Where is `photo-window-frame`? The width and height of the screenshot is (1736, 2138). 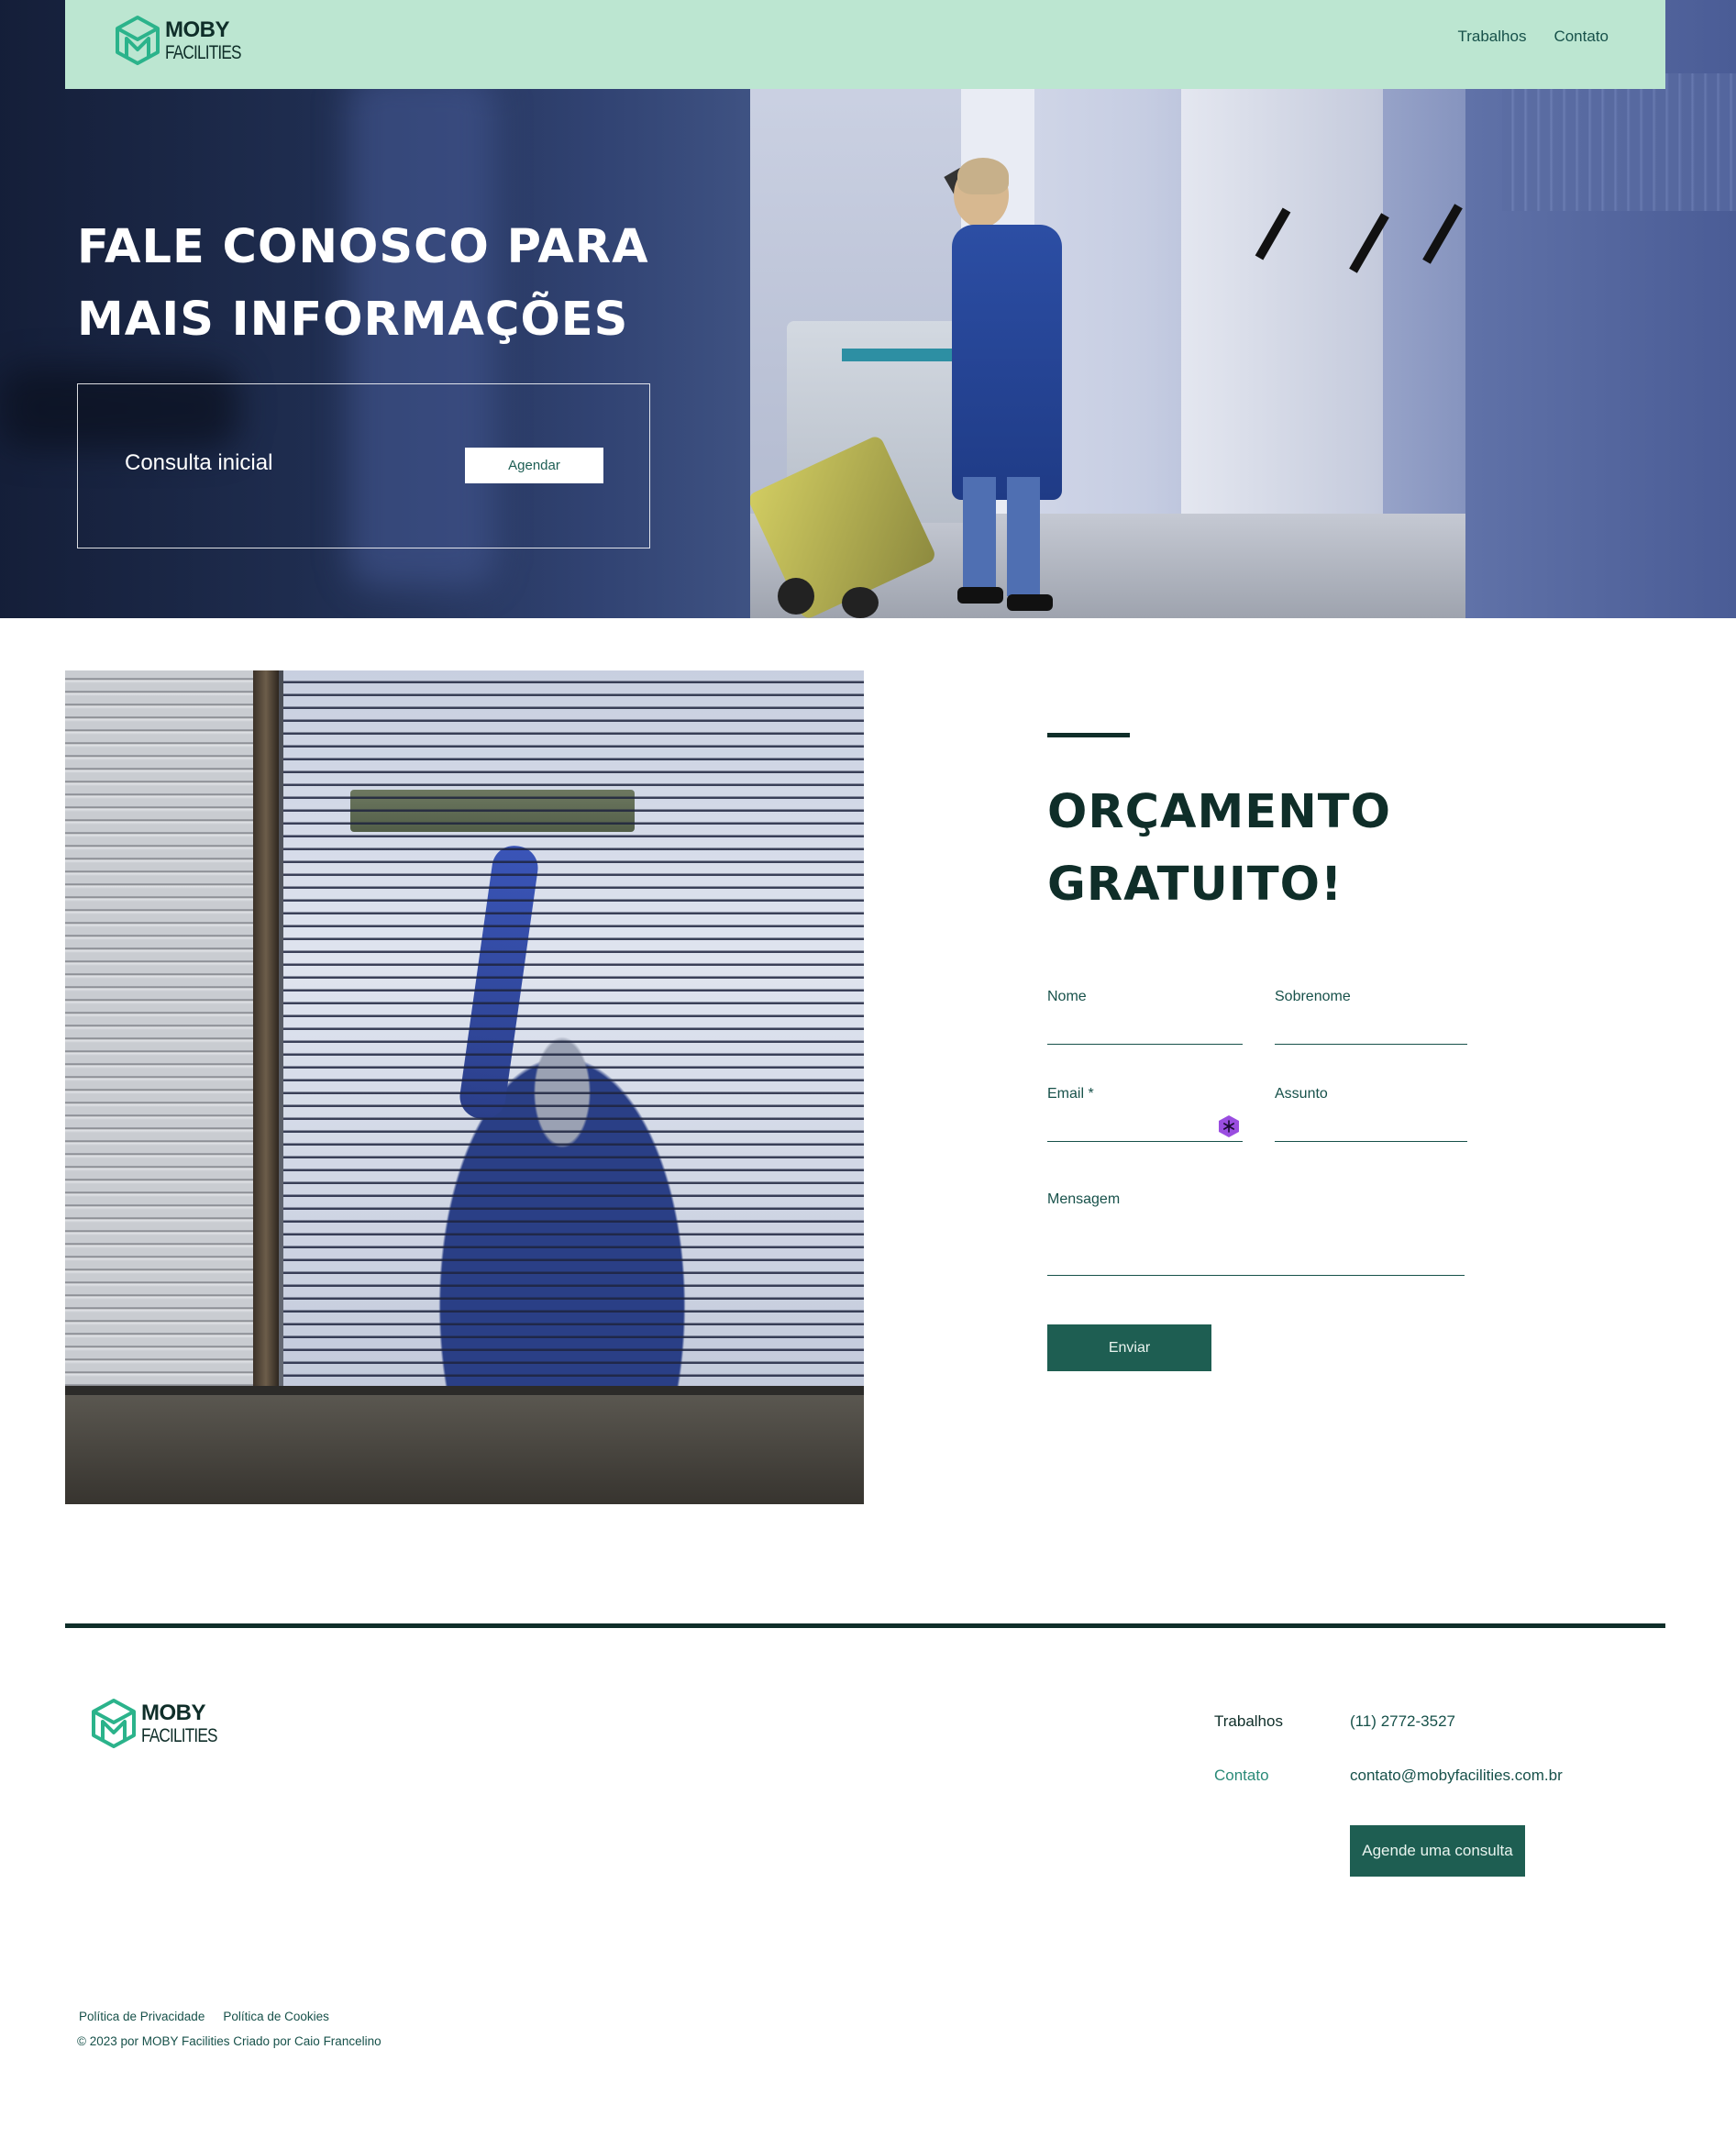 photo-window-frame is located at coordinates (266, 1087).